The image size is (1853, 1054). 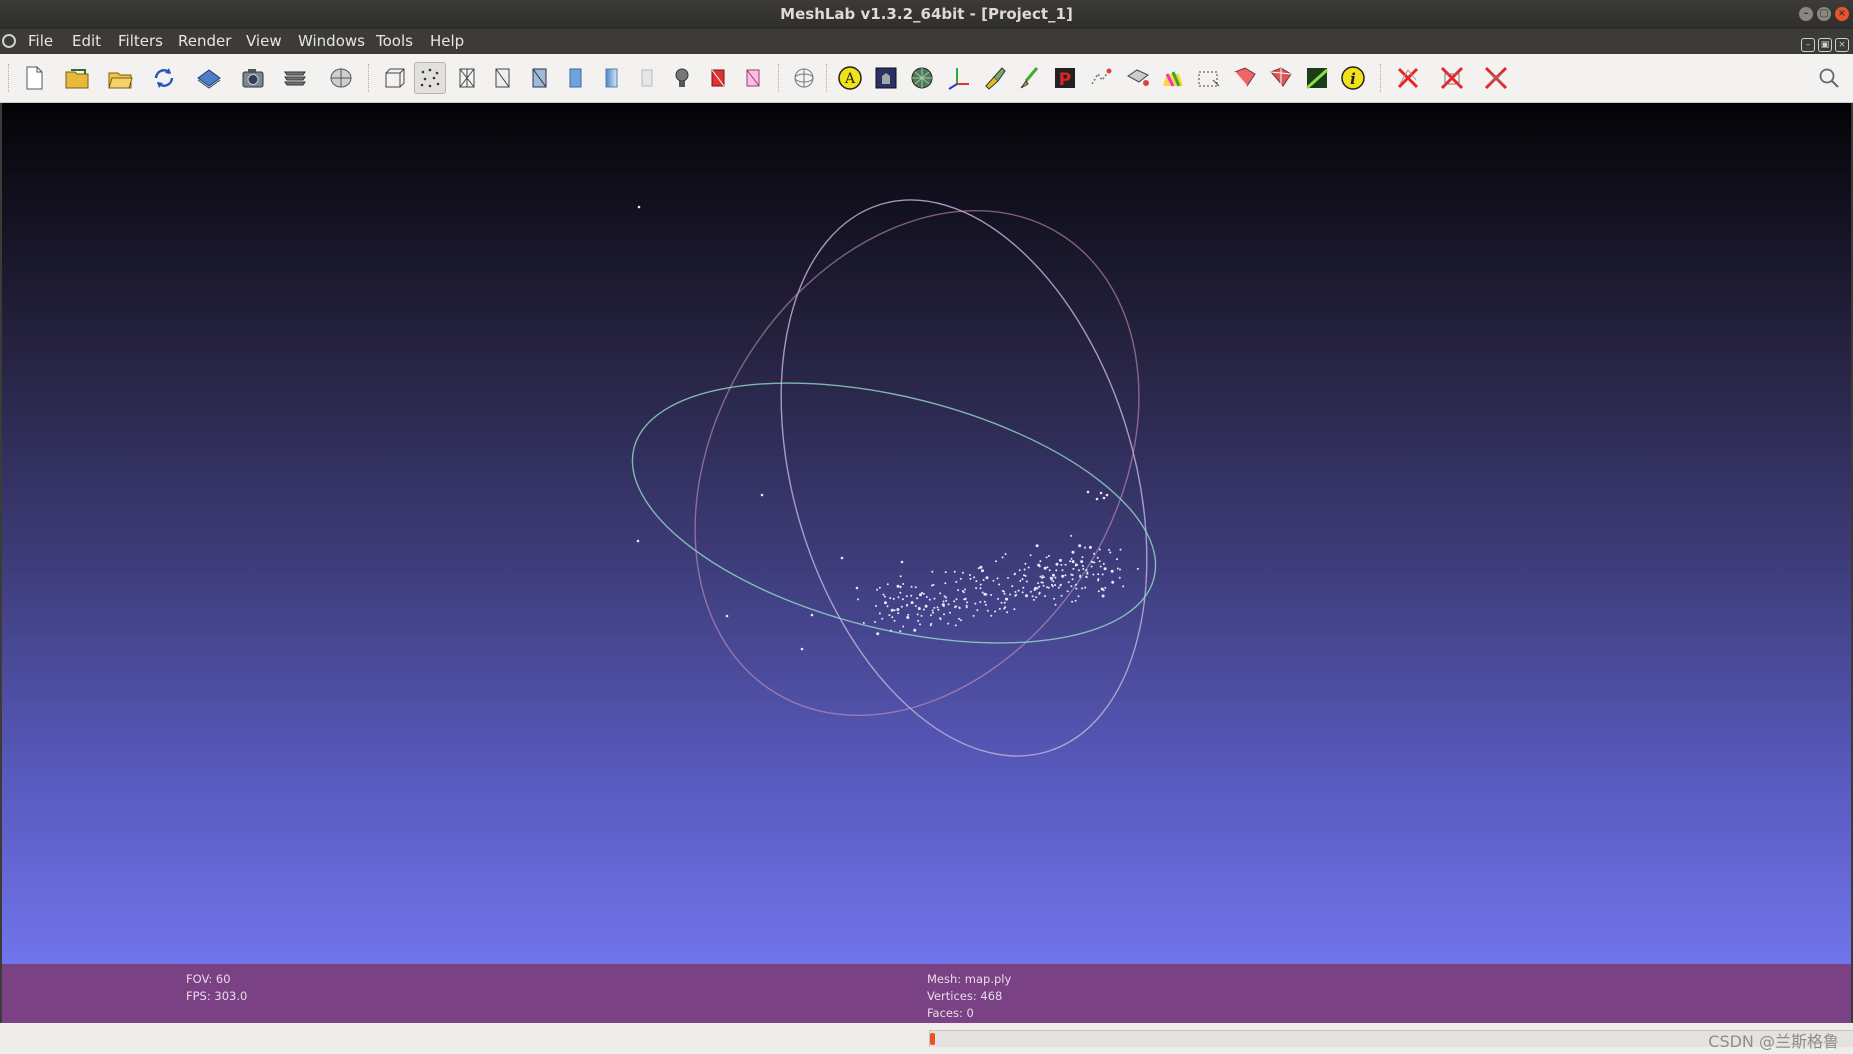 What do you see at coordinates (1824, 14) in the screenshot?
I see `maximize-button: ▢` at bounding box center [1824, 14].